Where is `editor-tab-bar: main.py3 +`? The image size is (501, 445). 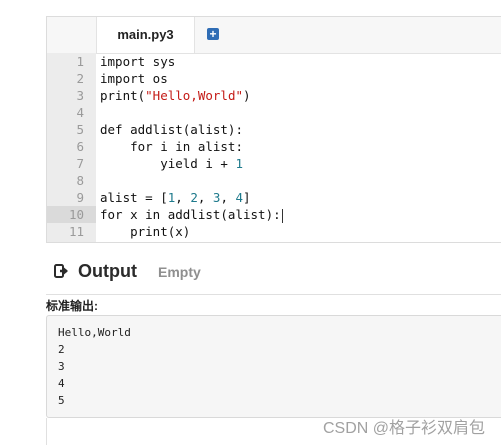
editor-tab-bar: main.py3 + is located at coordinates (274, 35).